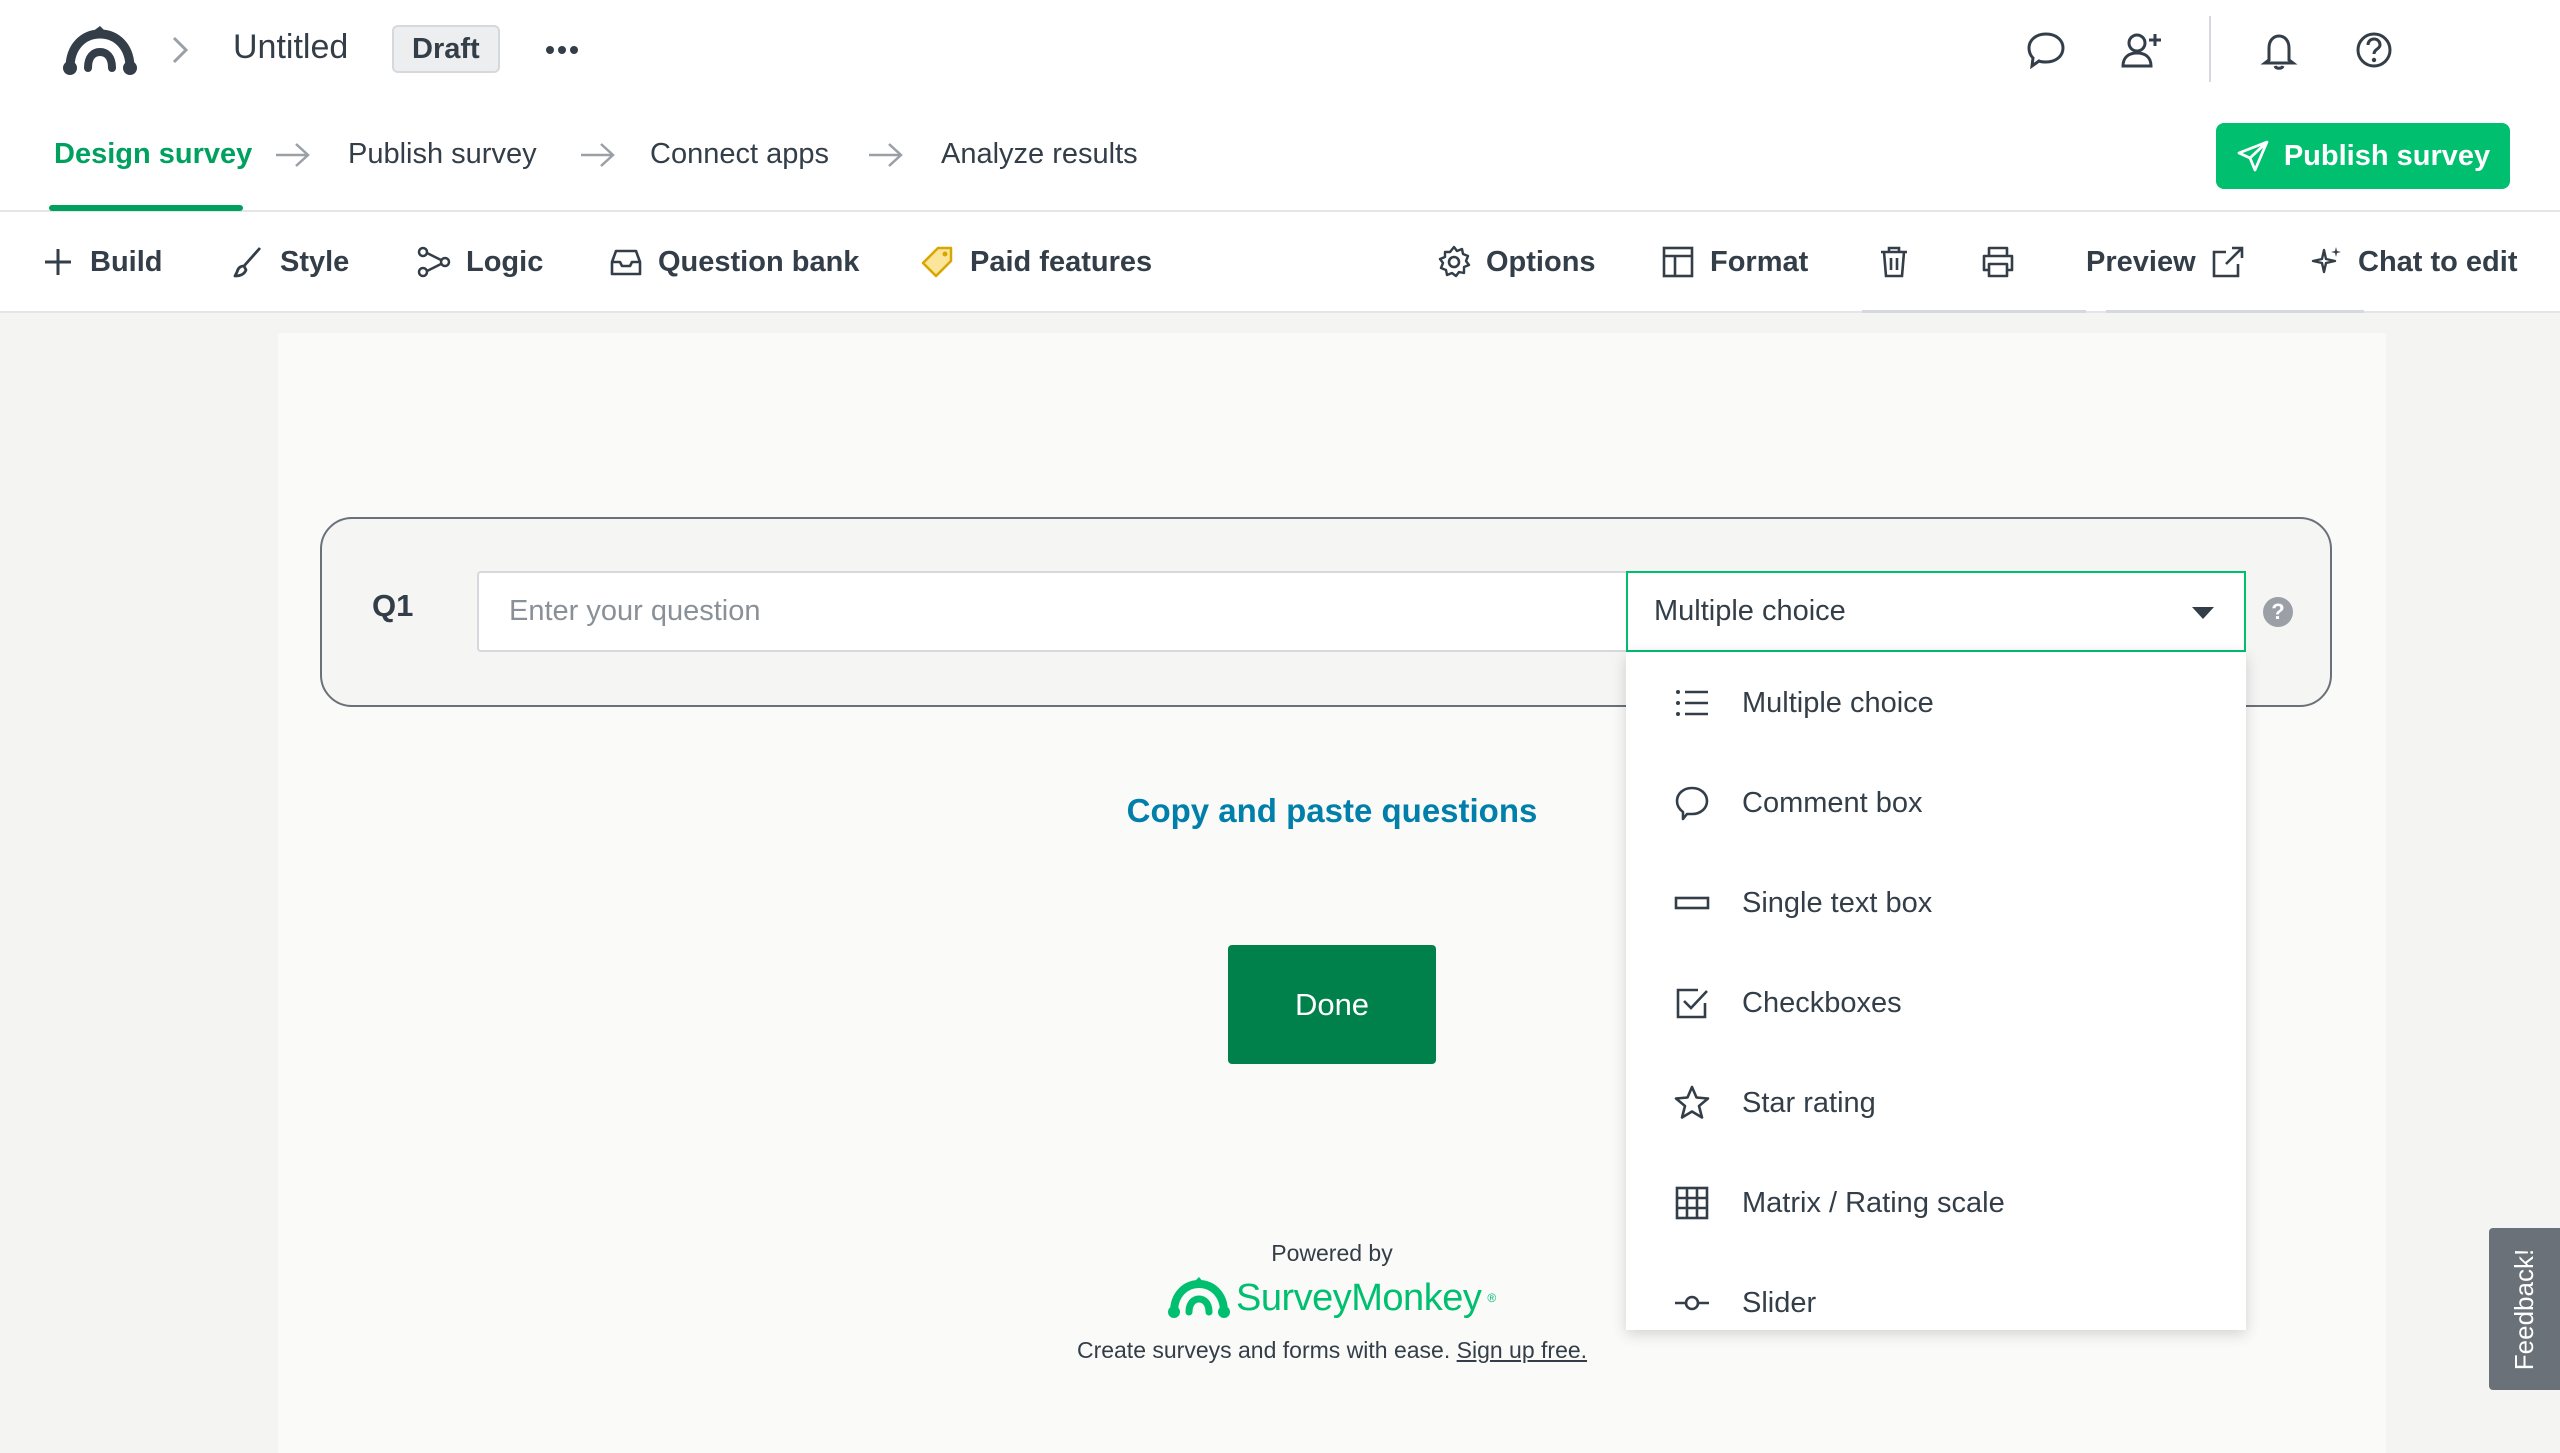 This screenshot has height=1453, width=2560. What do you see at coordinates (2279, 50) in the screenshot?
I see `bell-icon` at bounding box center [2279, 50].